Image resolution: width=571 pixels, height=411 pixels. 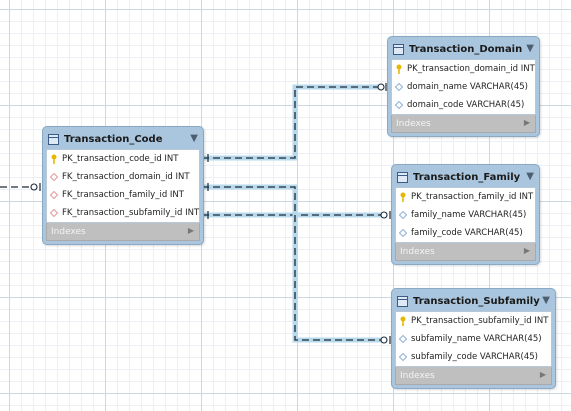 What do you see at coordinates (131, 213) in the screenshot?
I see `column-label: FK_transaction_subfamily_id INT` at bounding box center [131, 213].